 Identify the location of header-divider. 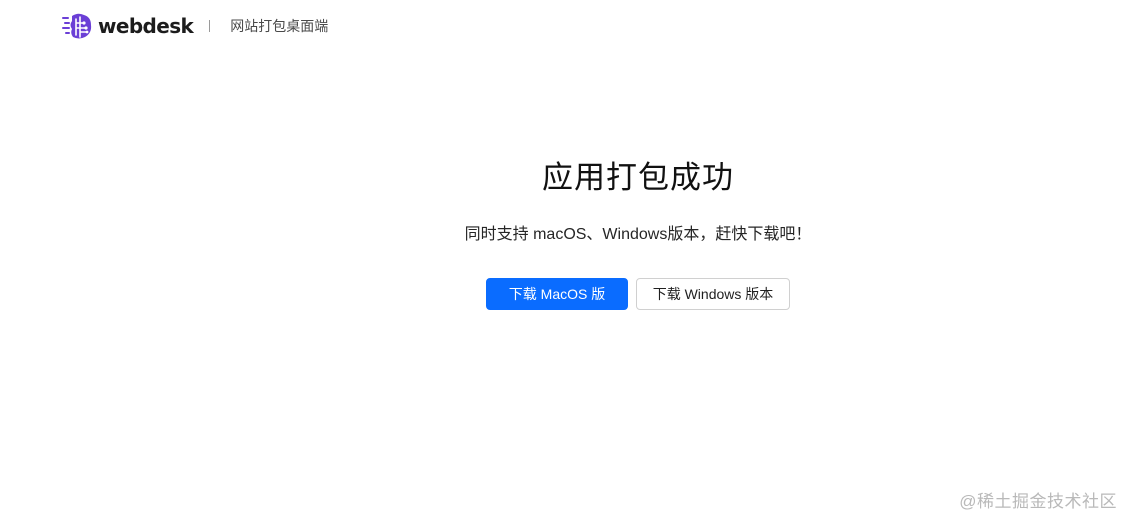
(210, 26).